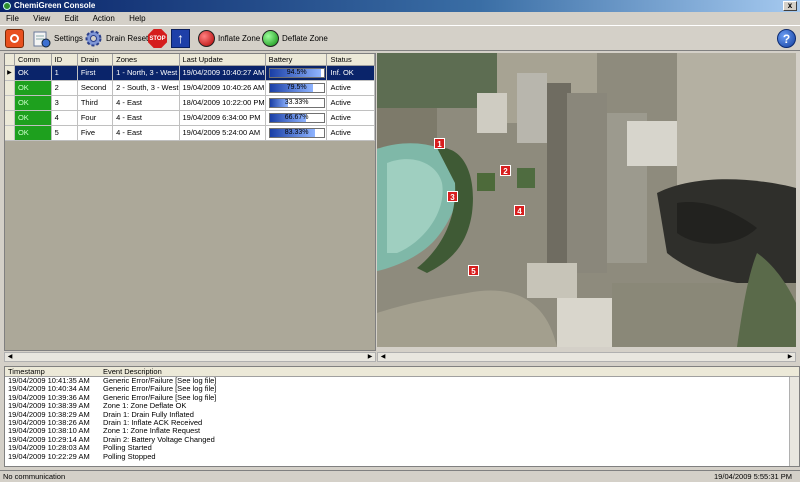  I want to click on row-selector-icon: ▶, so click(10, 73).